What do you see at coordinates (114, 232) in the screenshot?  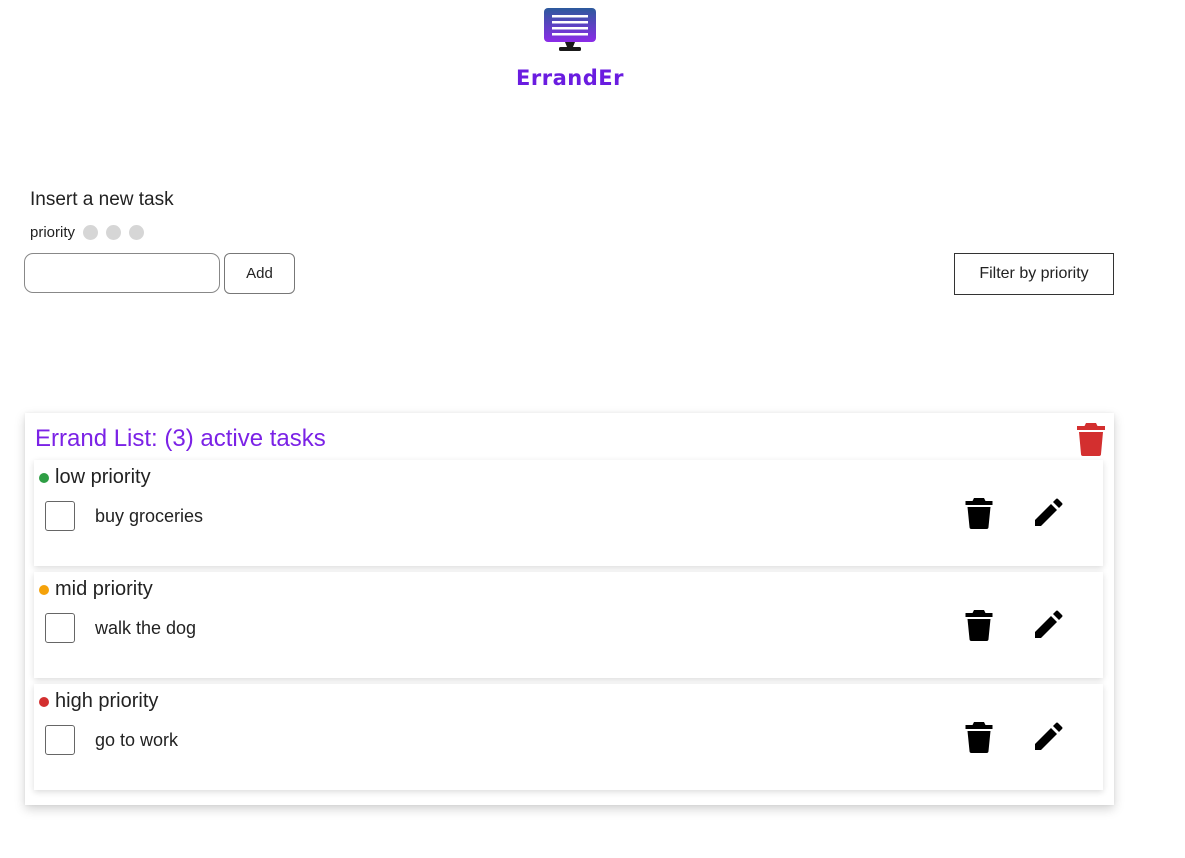 I see `priority-option-mid` at bounding box center [114, 232].